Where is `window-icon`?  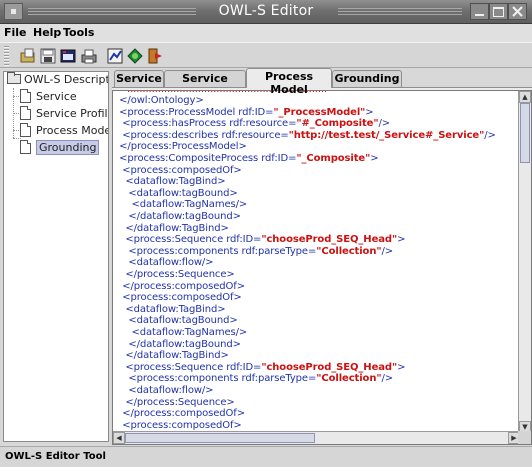 window-icon is located at coordinates (68, 56).